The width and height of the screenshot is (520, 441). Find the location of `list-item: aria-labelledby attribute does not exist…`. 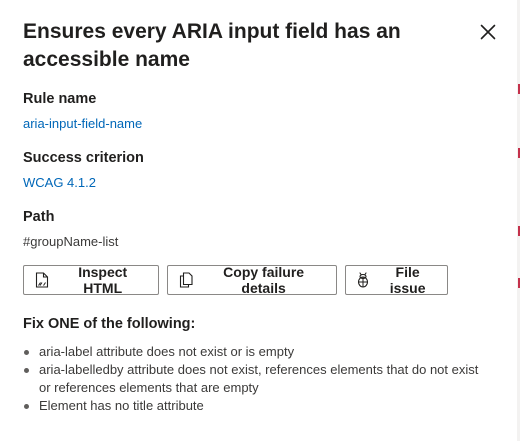

list-item: aria-labelledby attribute does not exist… is located at coordinates (258, 379).